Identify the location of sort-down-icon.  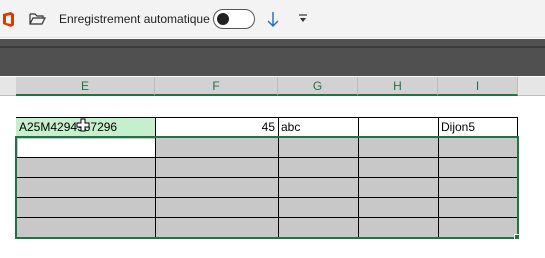
(273, 19).